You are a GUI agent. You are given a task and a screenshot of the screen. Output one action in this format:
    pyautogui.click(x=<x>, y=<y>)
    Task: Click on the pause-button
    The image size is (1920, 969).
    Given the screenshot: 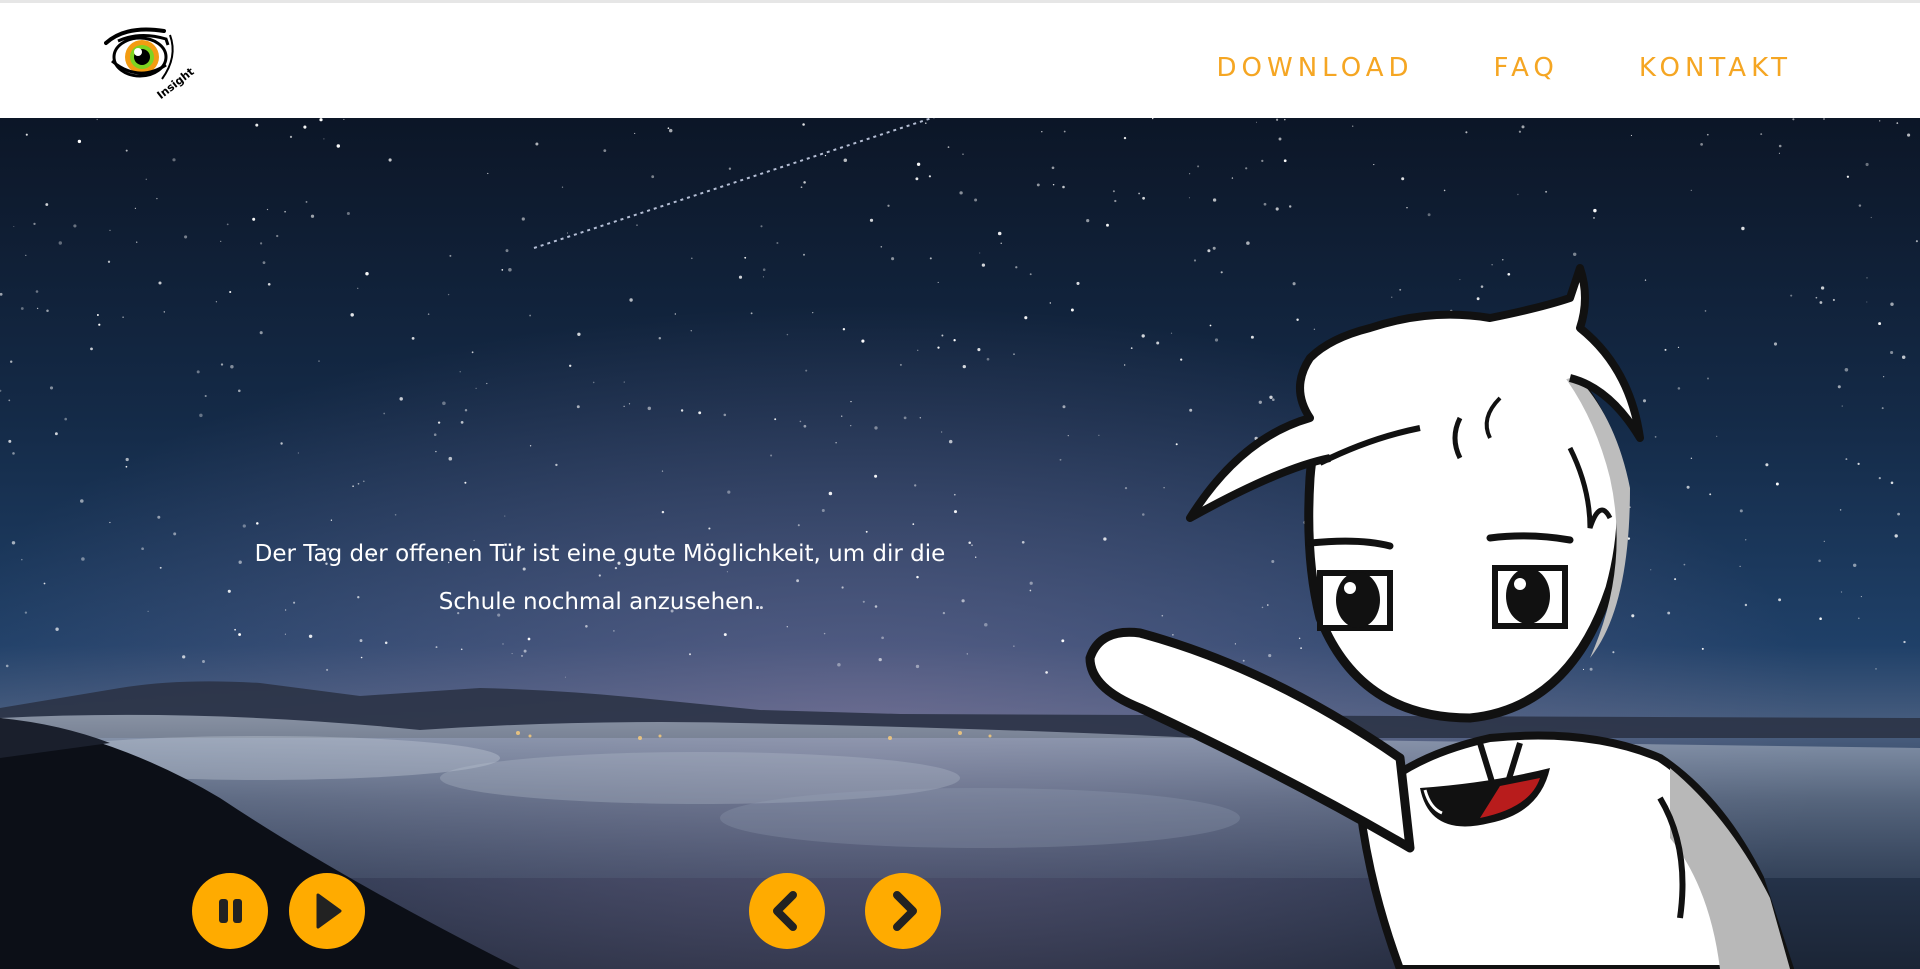 What is the action you would take?
    pyautogui.click(x=230, y=911)
    